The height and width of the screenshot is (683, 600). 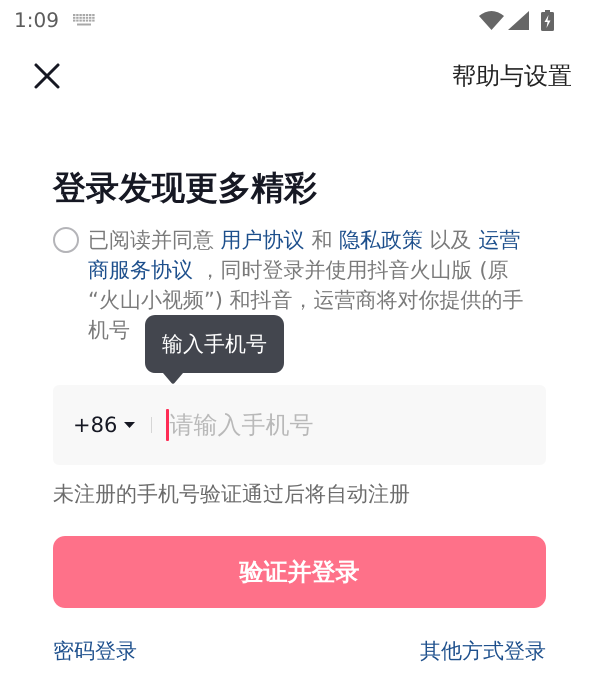 What do you see at coordinates (231, 494) in the screenshot?
I see `hint-text: 未注册的手机号验证通过后将自动注册` at bounding box center [231, 494].